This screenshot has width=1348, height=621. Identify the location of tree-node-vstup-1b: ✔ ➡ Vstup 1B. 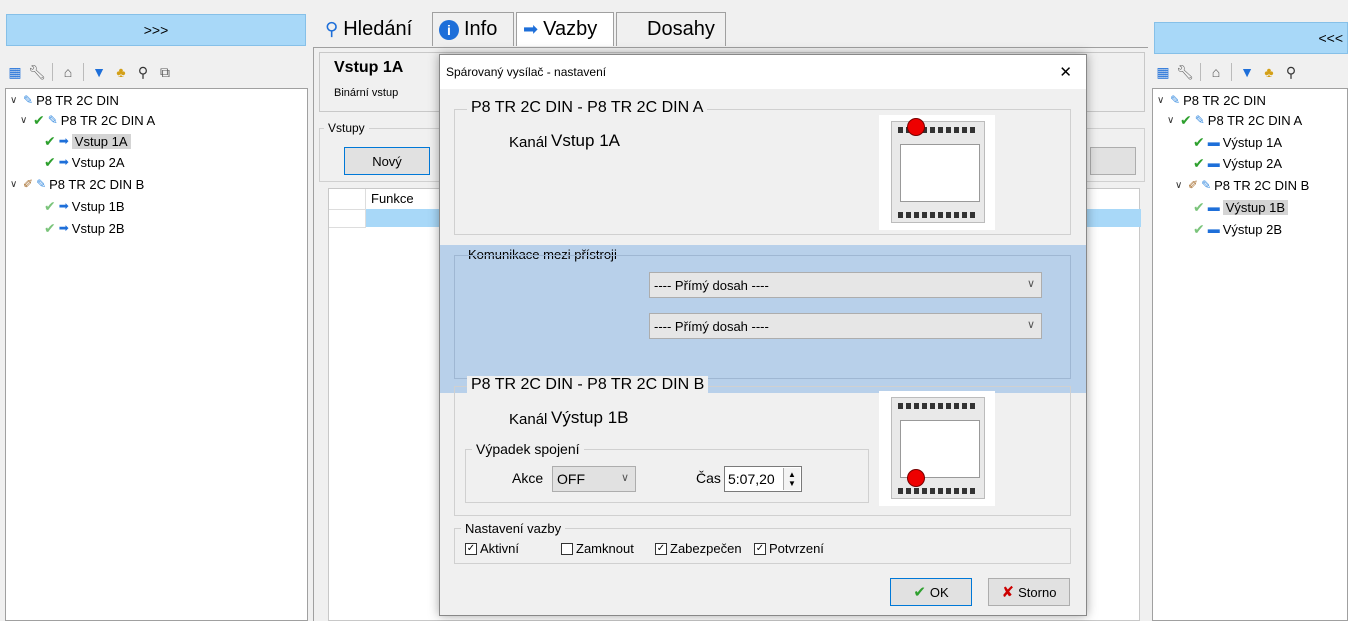
(84, 206).